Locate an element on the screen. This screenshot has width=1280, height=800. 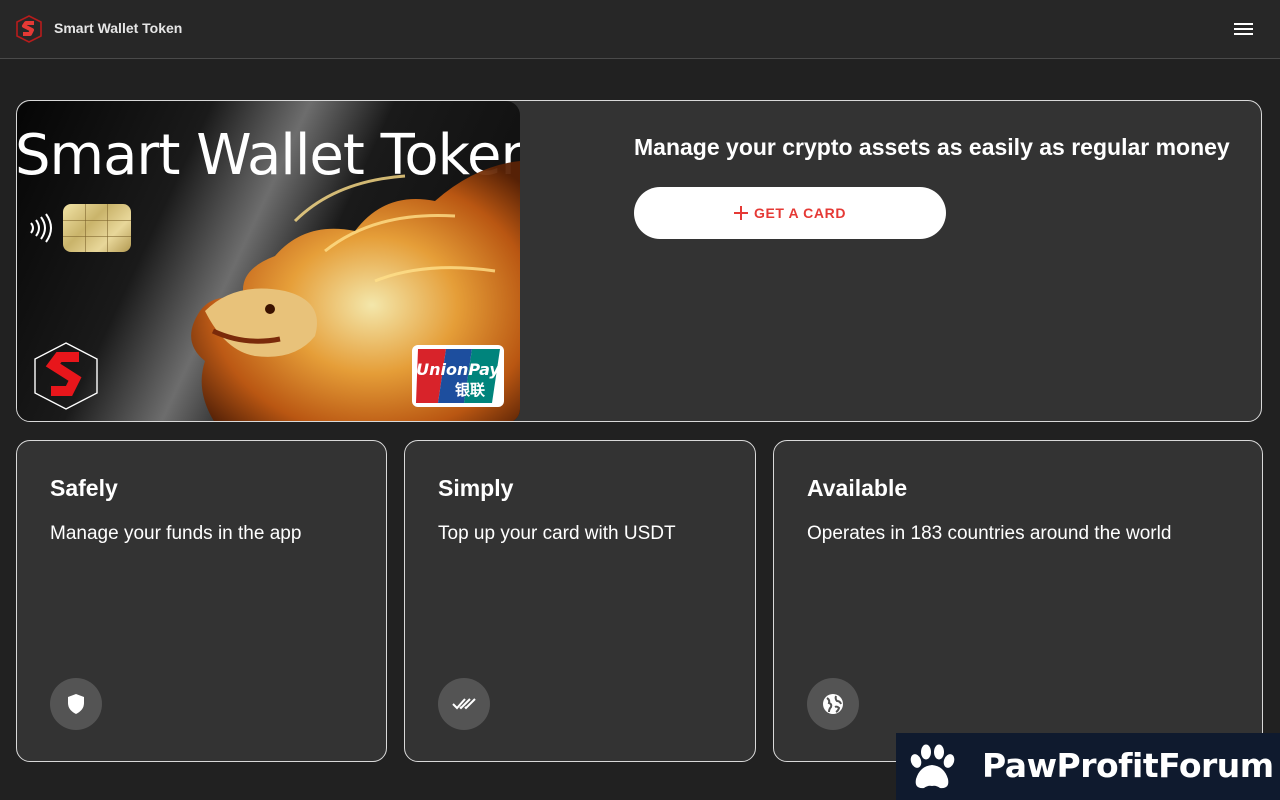
globe-icon is located at coordinates (833, 704).